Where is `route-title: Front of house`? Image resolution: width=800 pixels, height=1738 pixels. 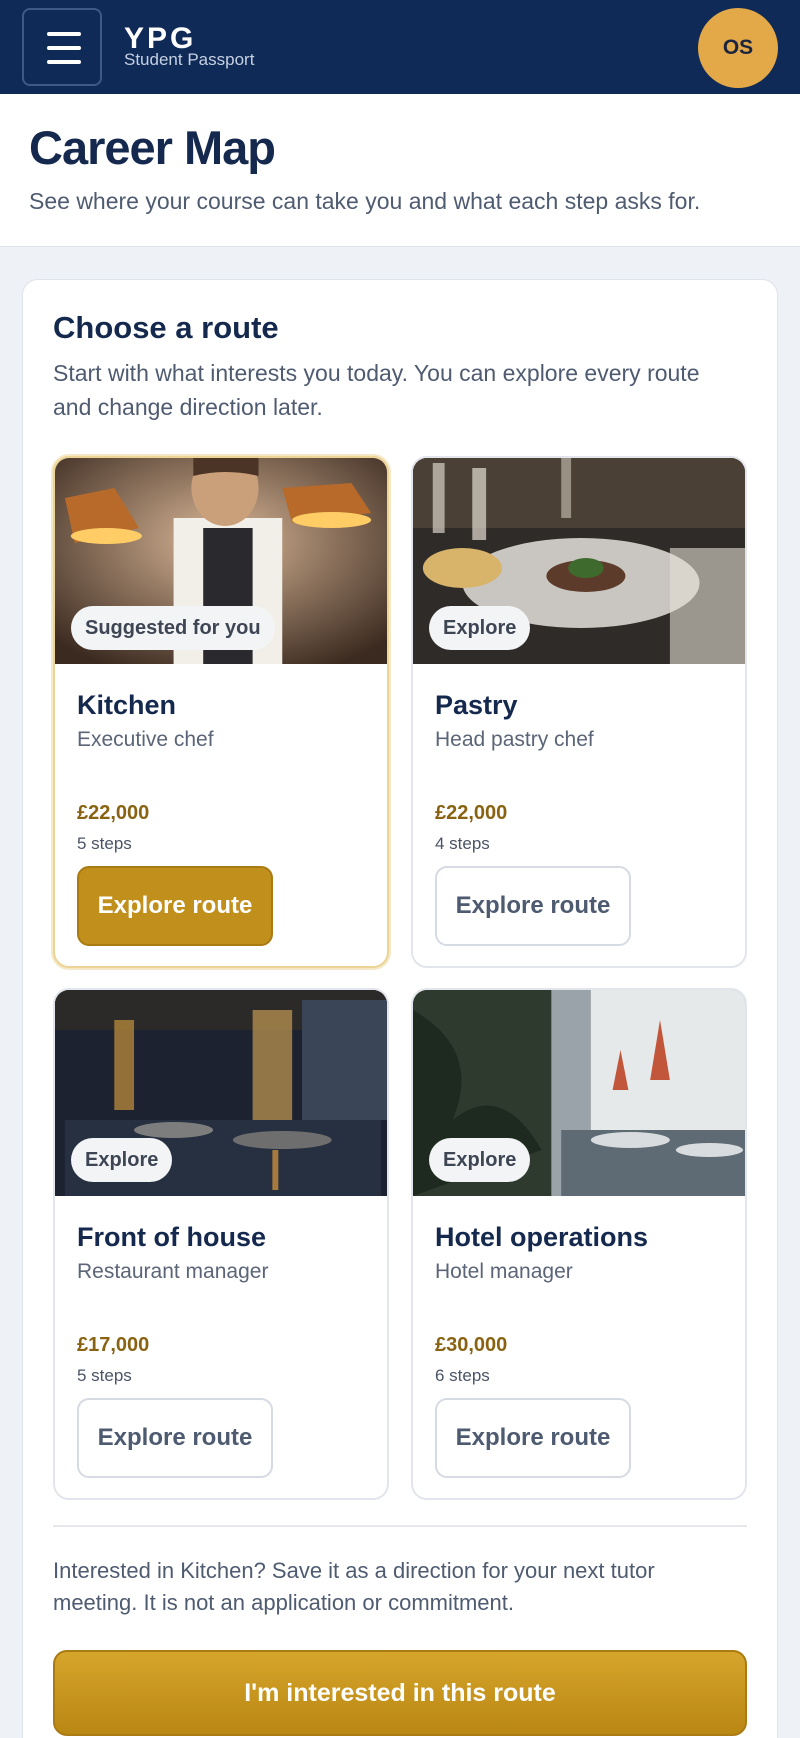
route-title: Front of house is located at coordinates (171, 1237).